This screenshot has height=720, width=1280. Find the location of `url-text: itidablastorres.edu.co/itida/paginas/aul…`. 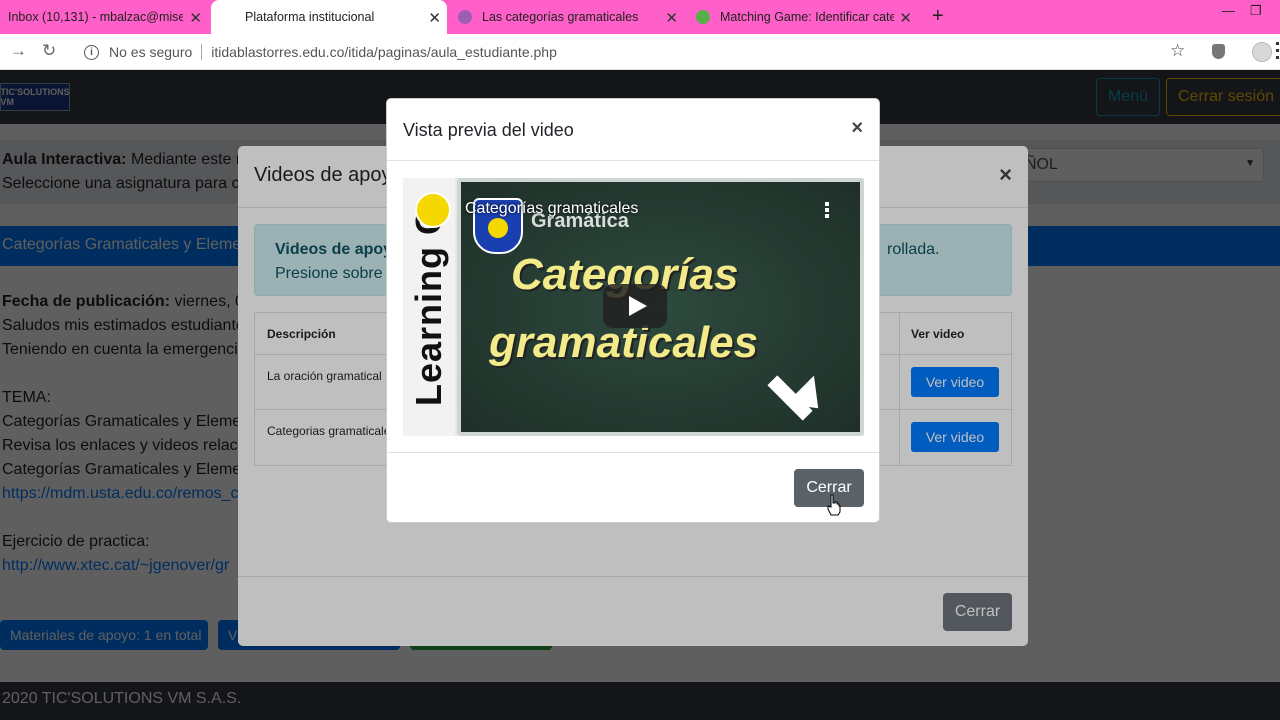

url-text: itidablastorres.edu.co/itida/paginas/aul… is located at coordinates (384, 52).